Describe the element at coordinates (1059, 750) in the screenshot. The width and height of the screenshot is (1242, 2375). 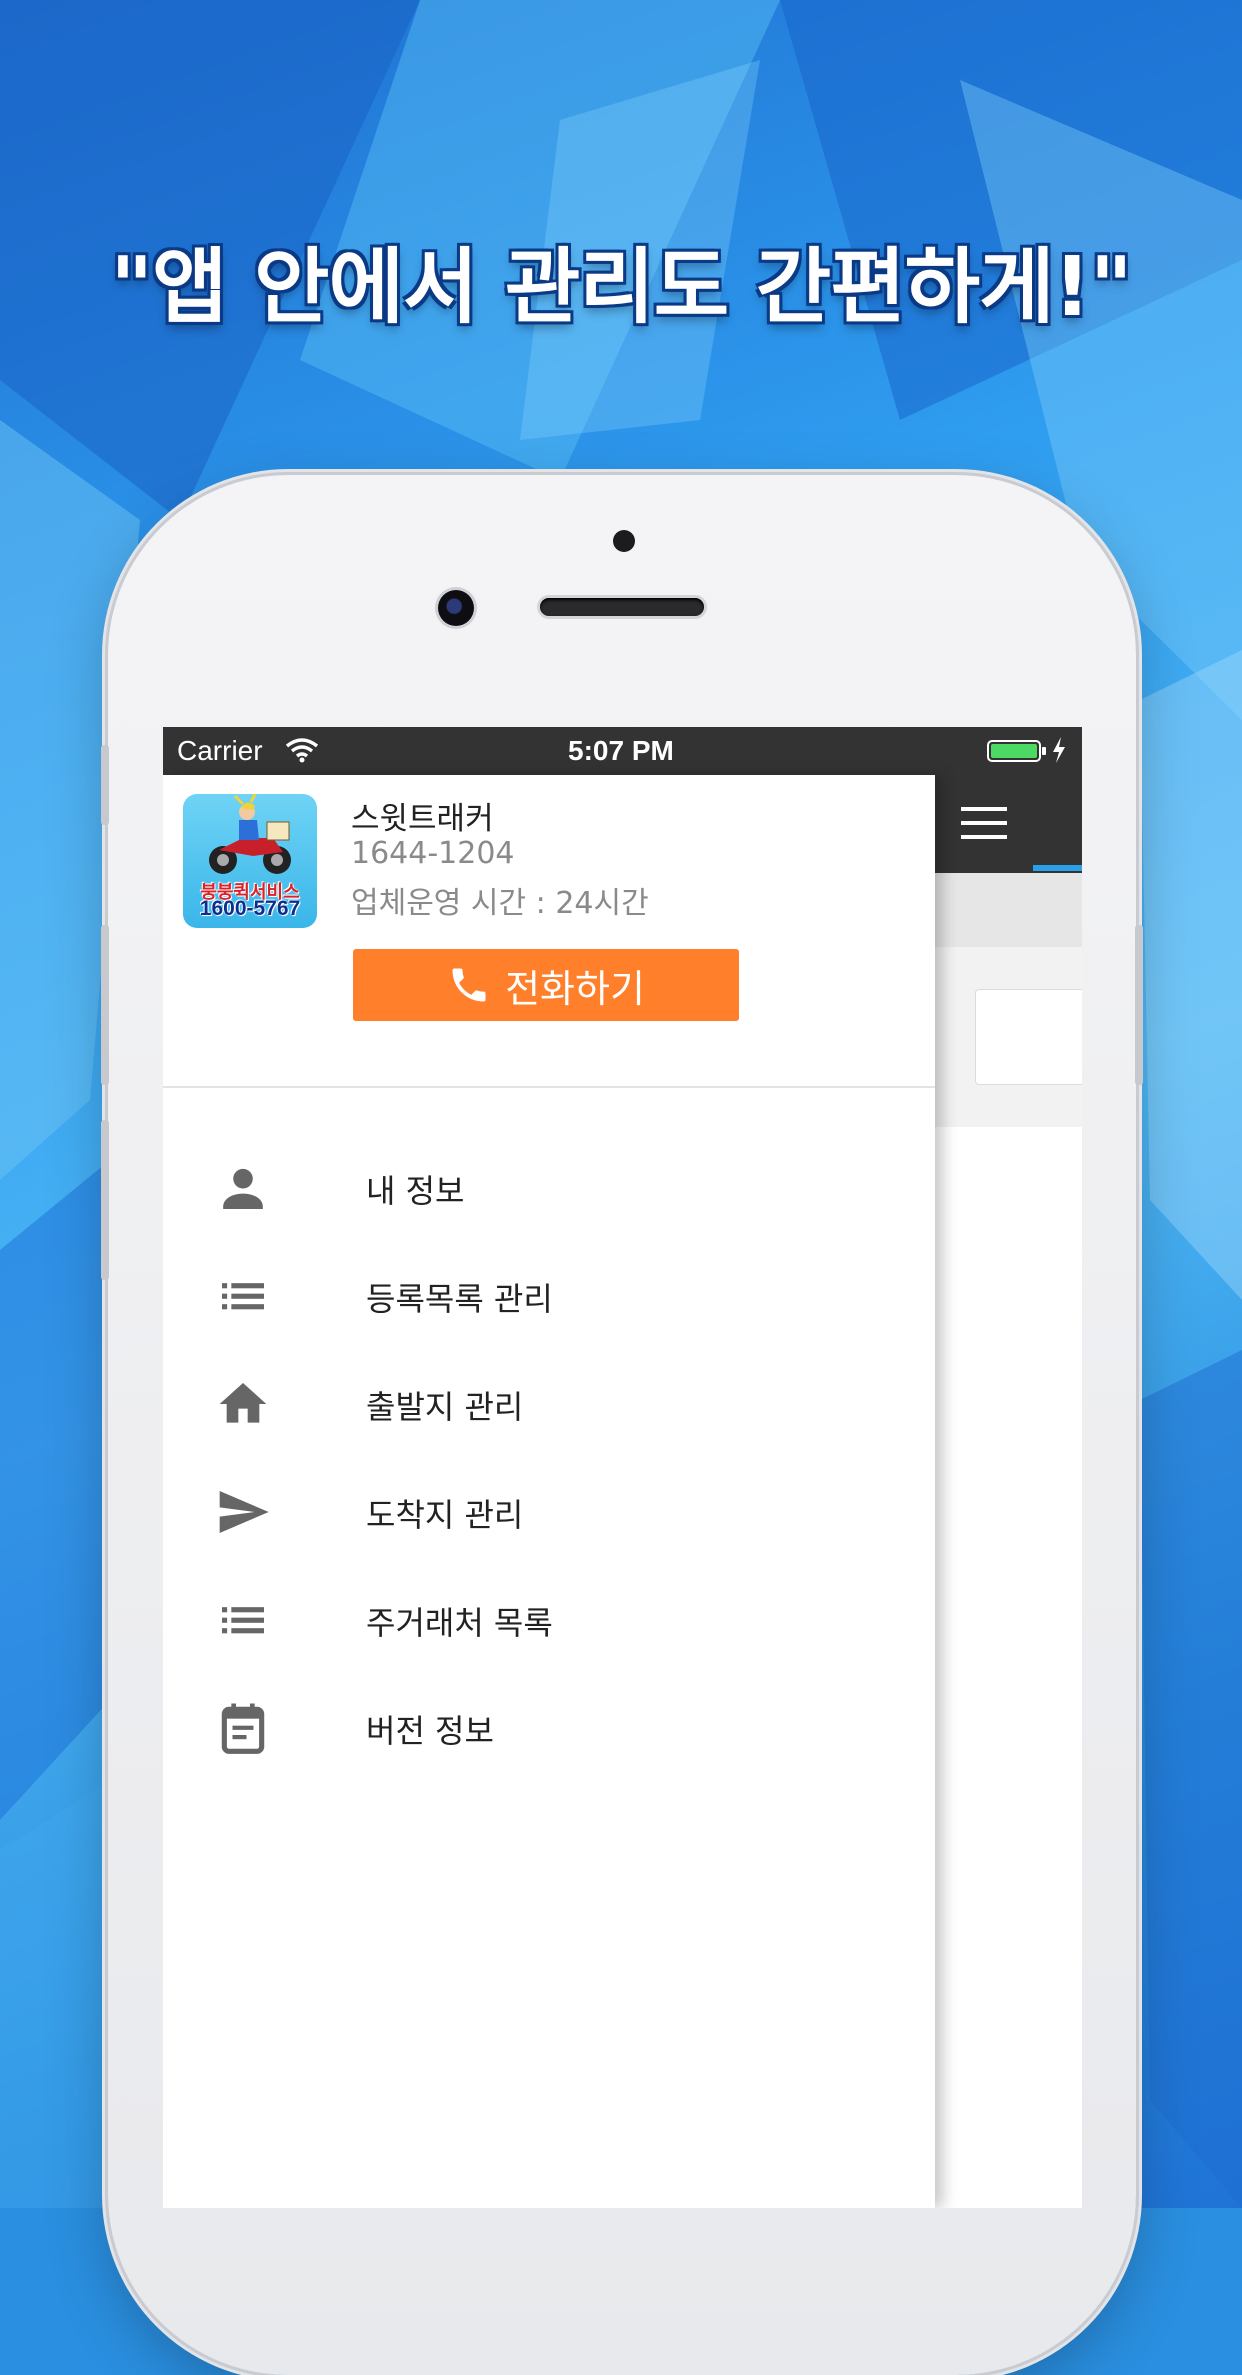
I see `charging-bolt-icon` at that location.